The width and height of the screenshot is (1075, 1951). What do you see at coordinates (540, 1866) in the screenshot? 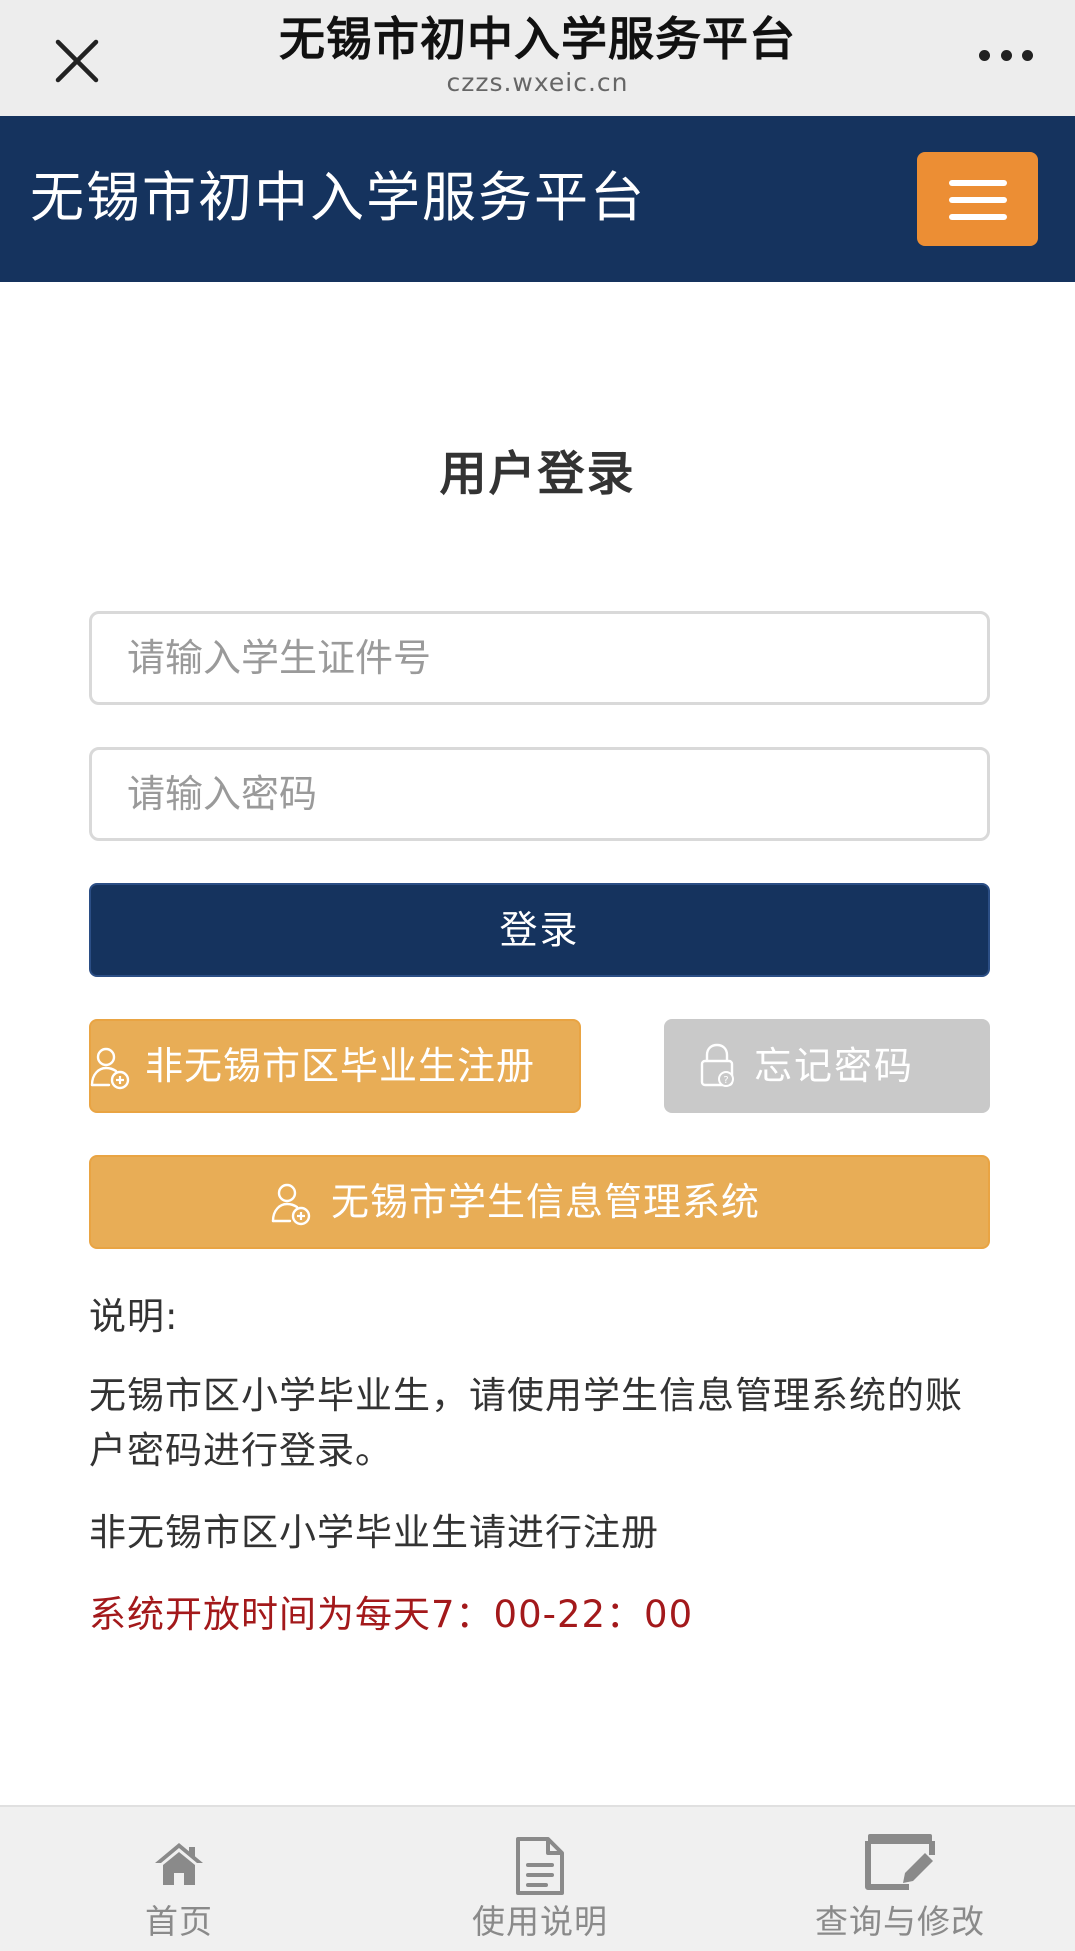
I see `document-icon` at bounding box center [540, 1866].